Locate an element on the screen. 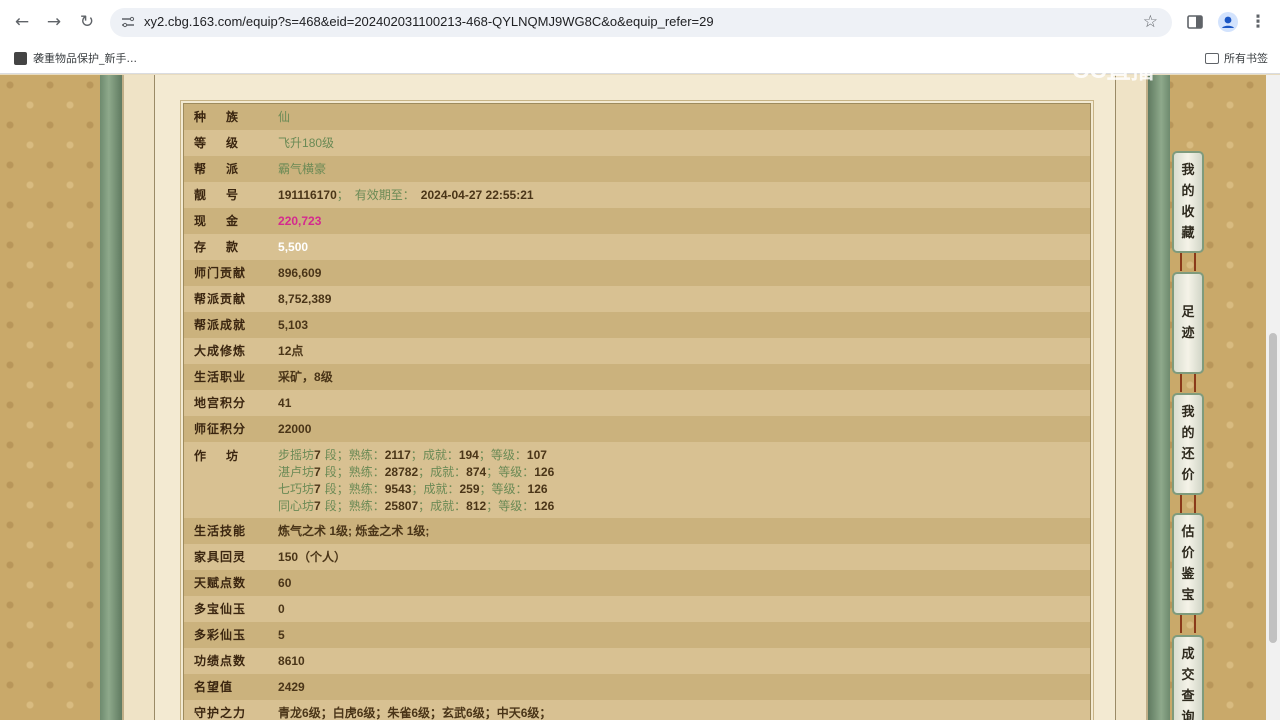  workshop-field: 259 is located at coordinates (469, 488).